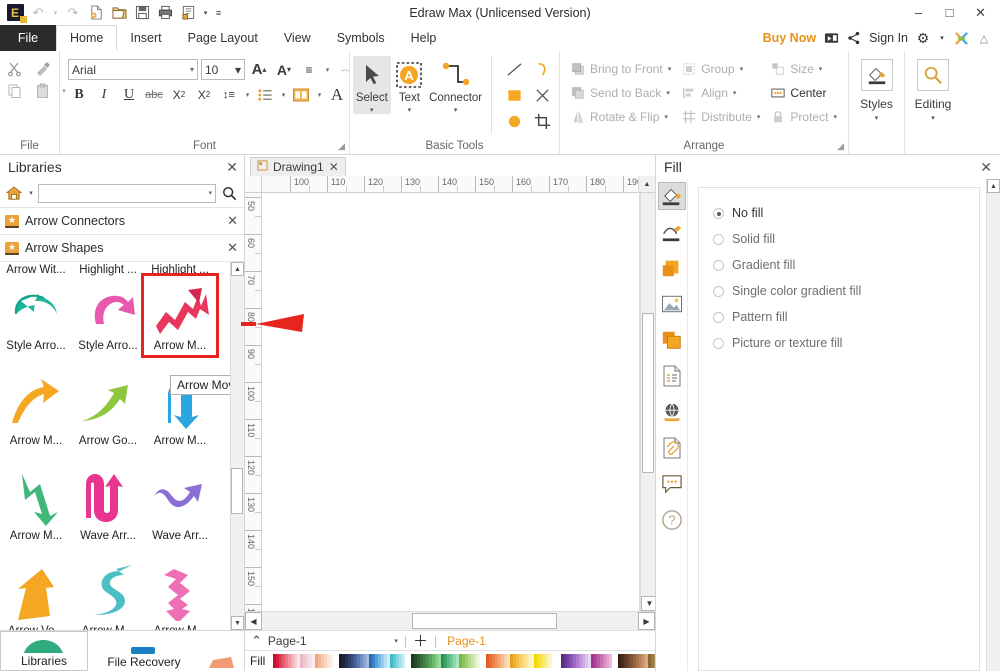 This screenshot has height=671, width=1000. What do you see at coordinates (672, 232) in the screenshot?
I see `line-icon` at bounding box center [672, 232].